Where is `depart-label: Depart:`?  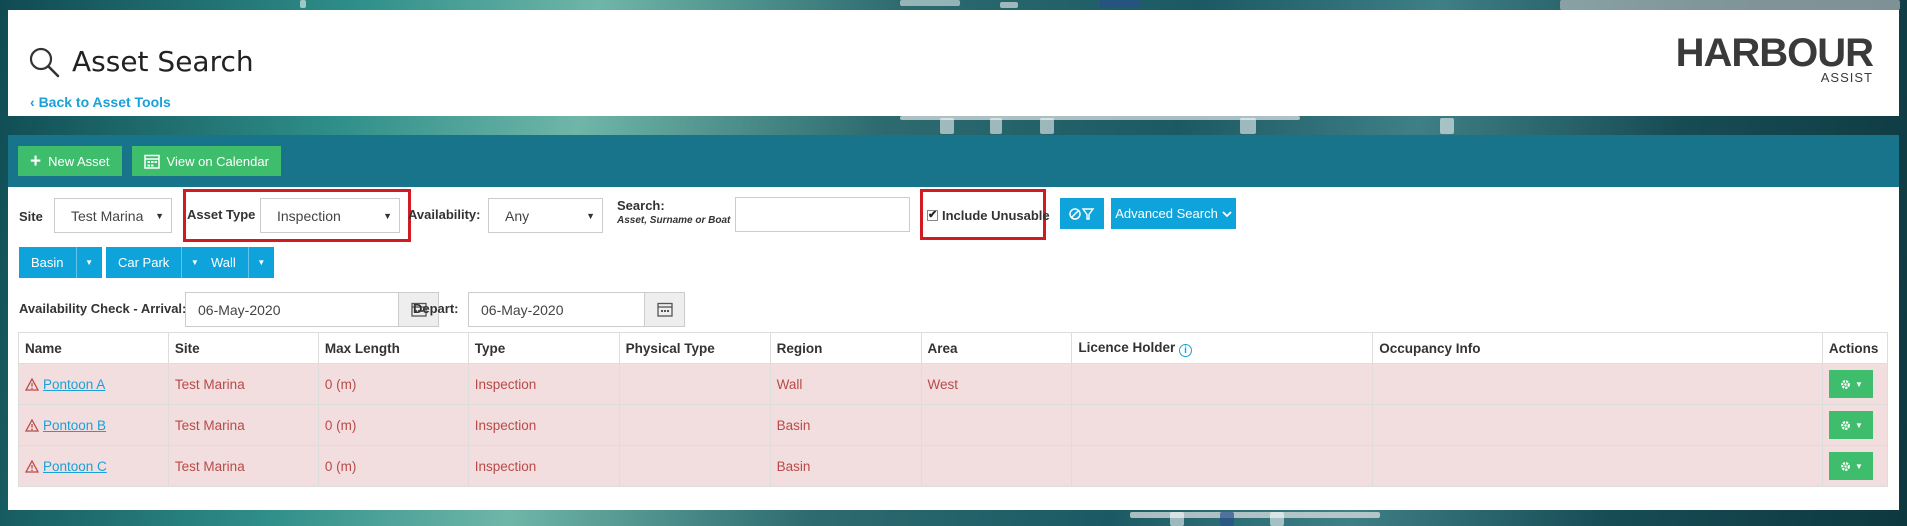 depart-label: Depart: is located at coordinates (436, 308).